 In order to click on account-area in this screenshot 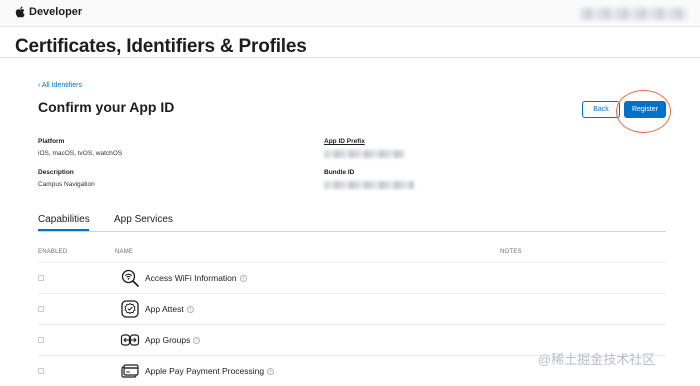, I will do `click(634, 14)`.